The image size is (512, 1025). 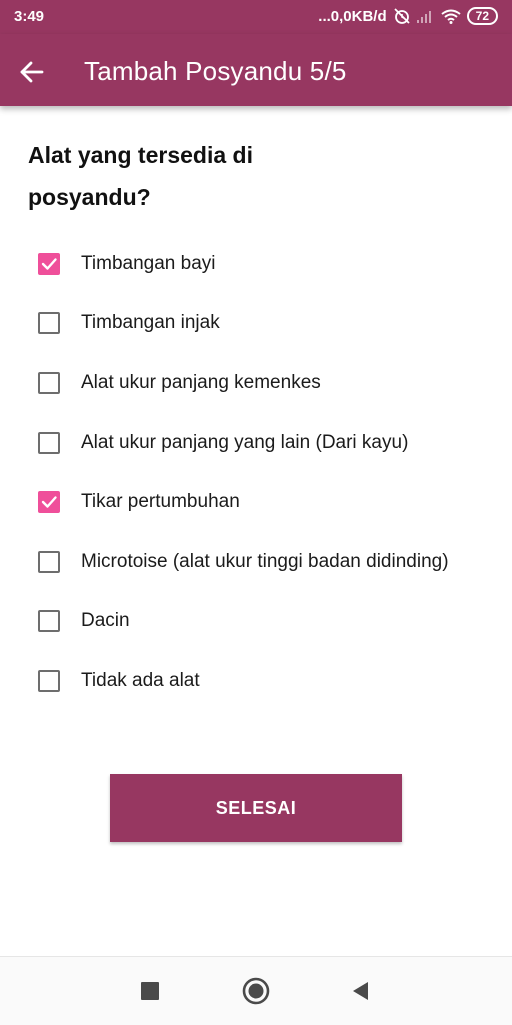 I want to click on app-bar: Tambah Posyandu 5/5, so click(x=256, y=70).